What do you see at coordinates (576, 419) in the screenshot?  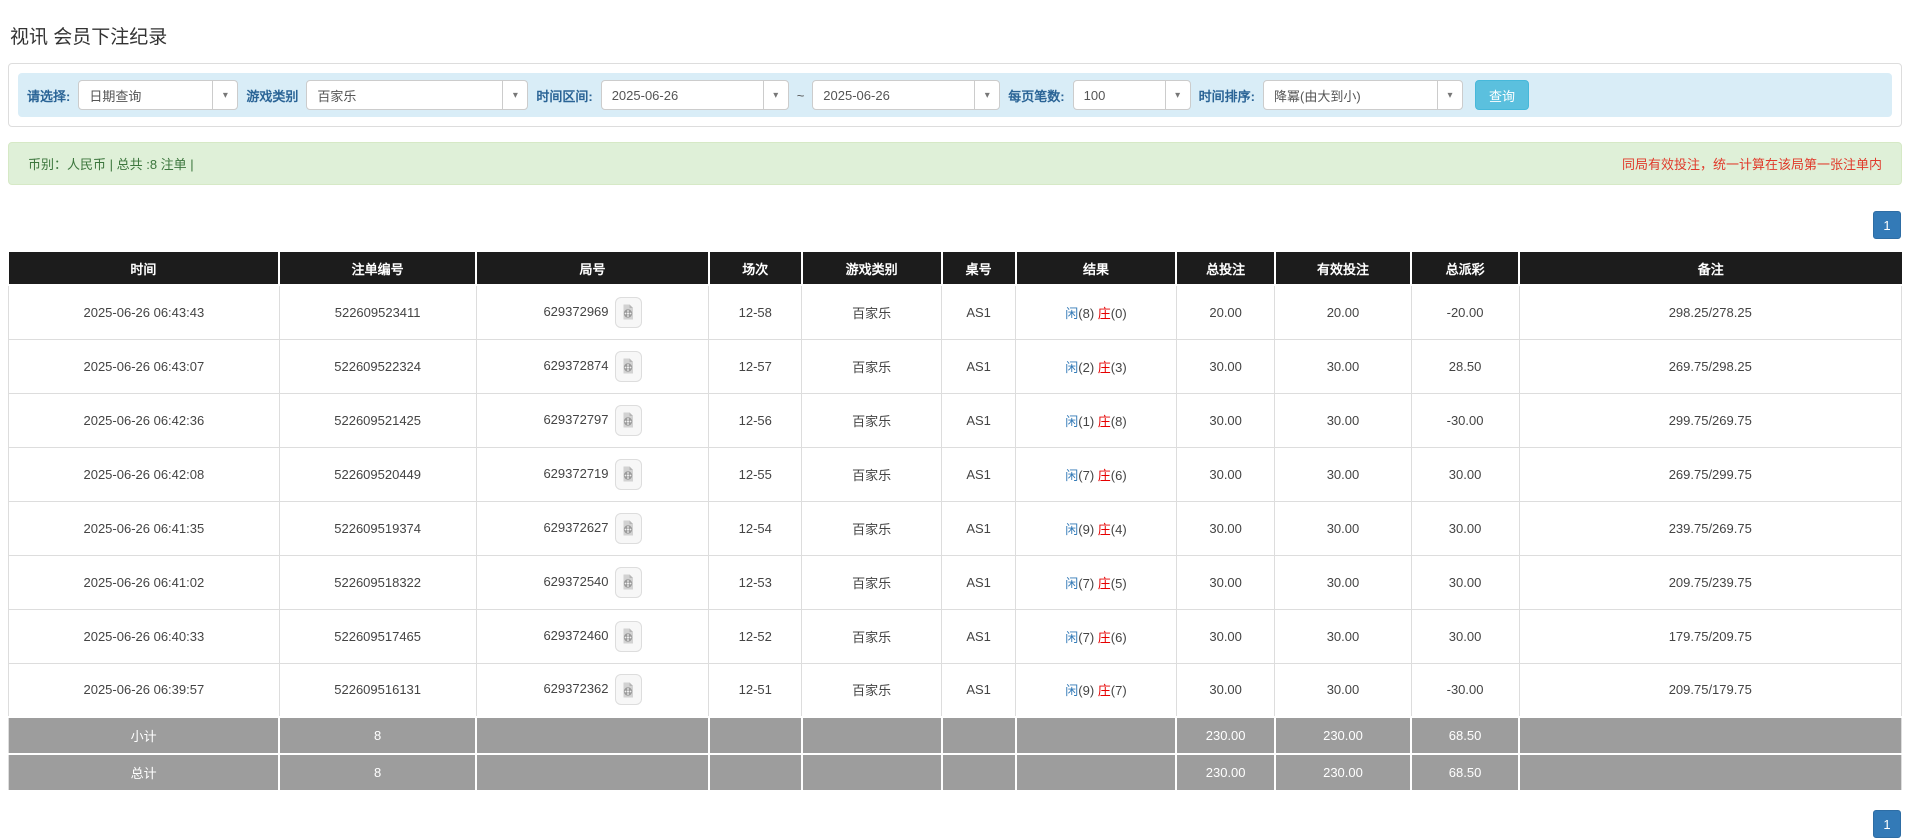 I see `round-id-value: 629372797` at bounding box center [576, 419].